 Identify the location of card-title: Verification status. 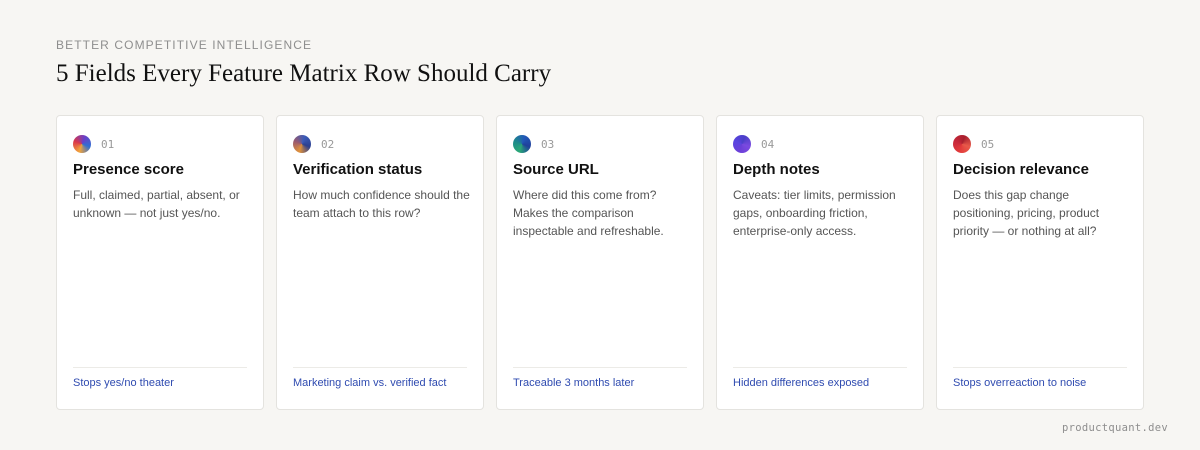
(358, 169).